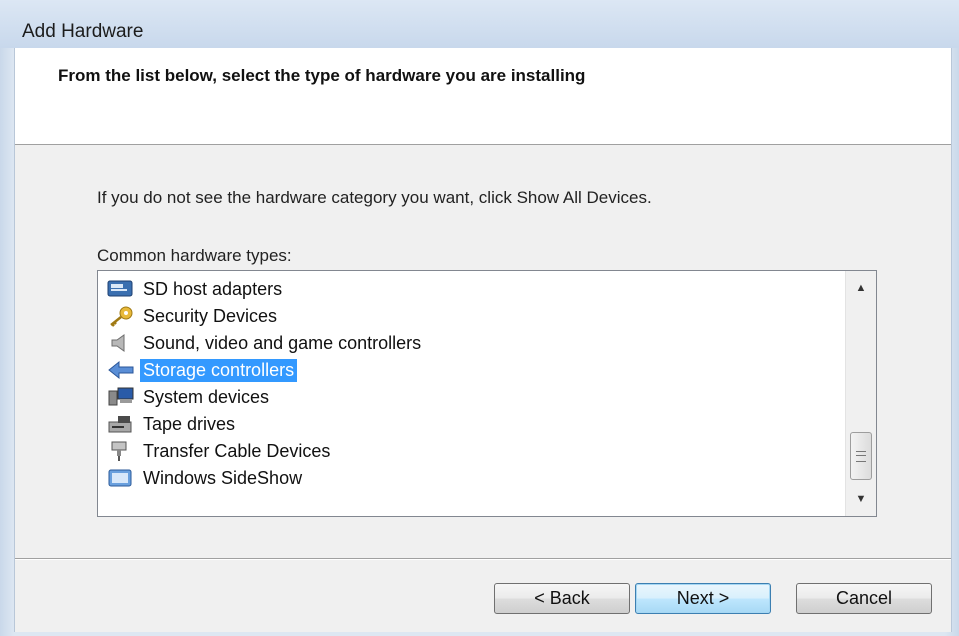 Image resolution: width=959 pixels, height=636 pixels. I want to click on sideshow-icon, so click(121, 478).